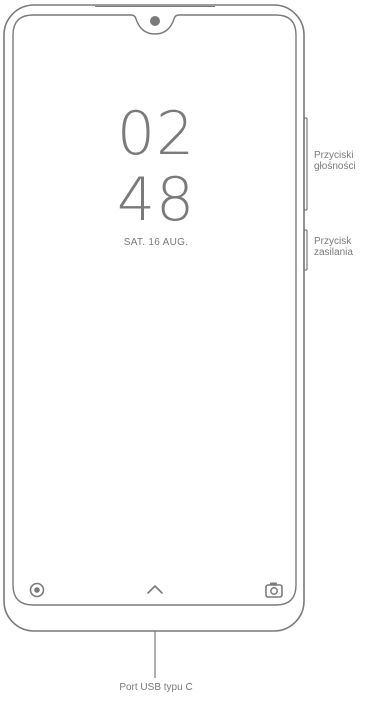 The width and height of the screenshot is (372, 706). I want to click on chevron-up-icon, so click(155, 589).